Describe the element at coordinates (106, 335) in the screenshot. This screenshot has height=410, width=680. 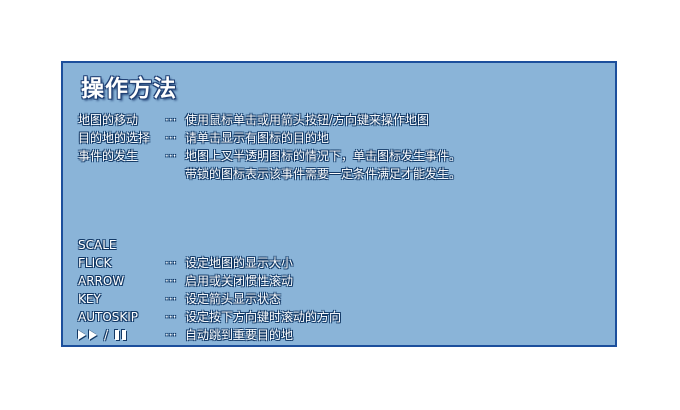
I see `icon-slash: /` at that location.